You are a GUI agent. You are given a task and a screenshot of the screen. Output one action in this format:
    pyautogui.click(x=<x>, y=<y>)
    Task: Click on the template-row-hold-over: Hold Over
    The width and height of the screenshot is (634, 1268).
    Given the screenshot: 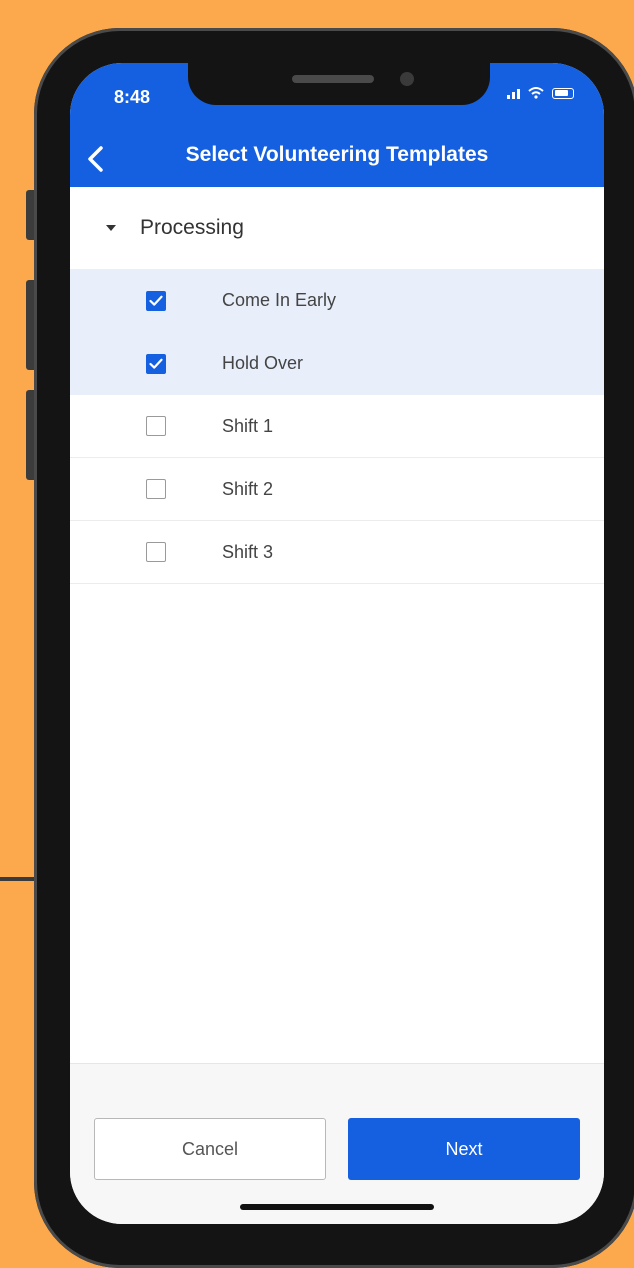 What is the action you would take?
    pyautogui.click(x=337, y=363)
    